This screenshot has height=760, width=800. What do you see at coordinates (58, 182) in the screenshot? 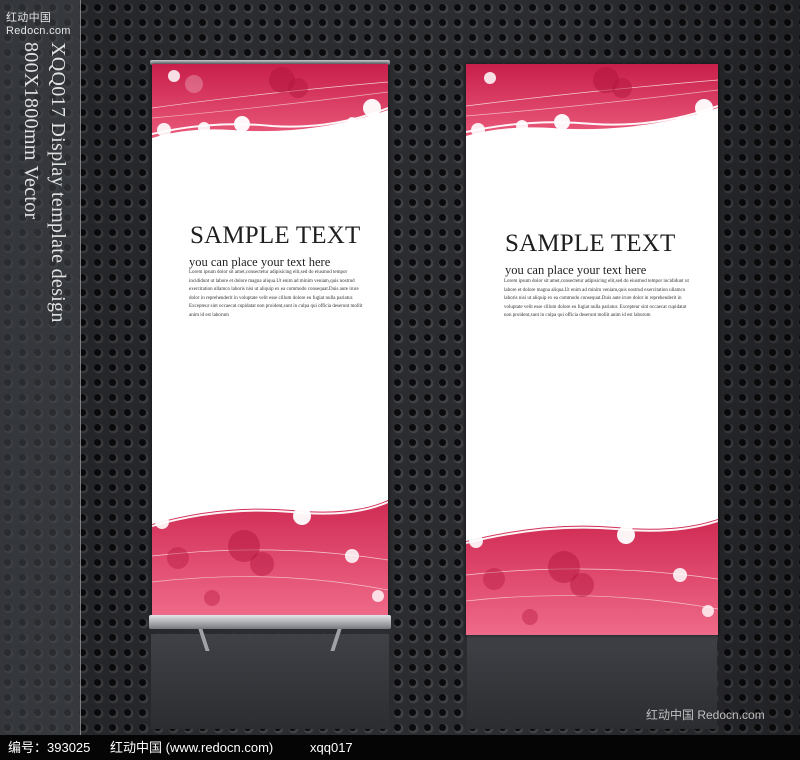
I see `vertical-title-line-1: XQQ017 Display template design` at bounding box center [58, 182].